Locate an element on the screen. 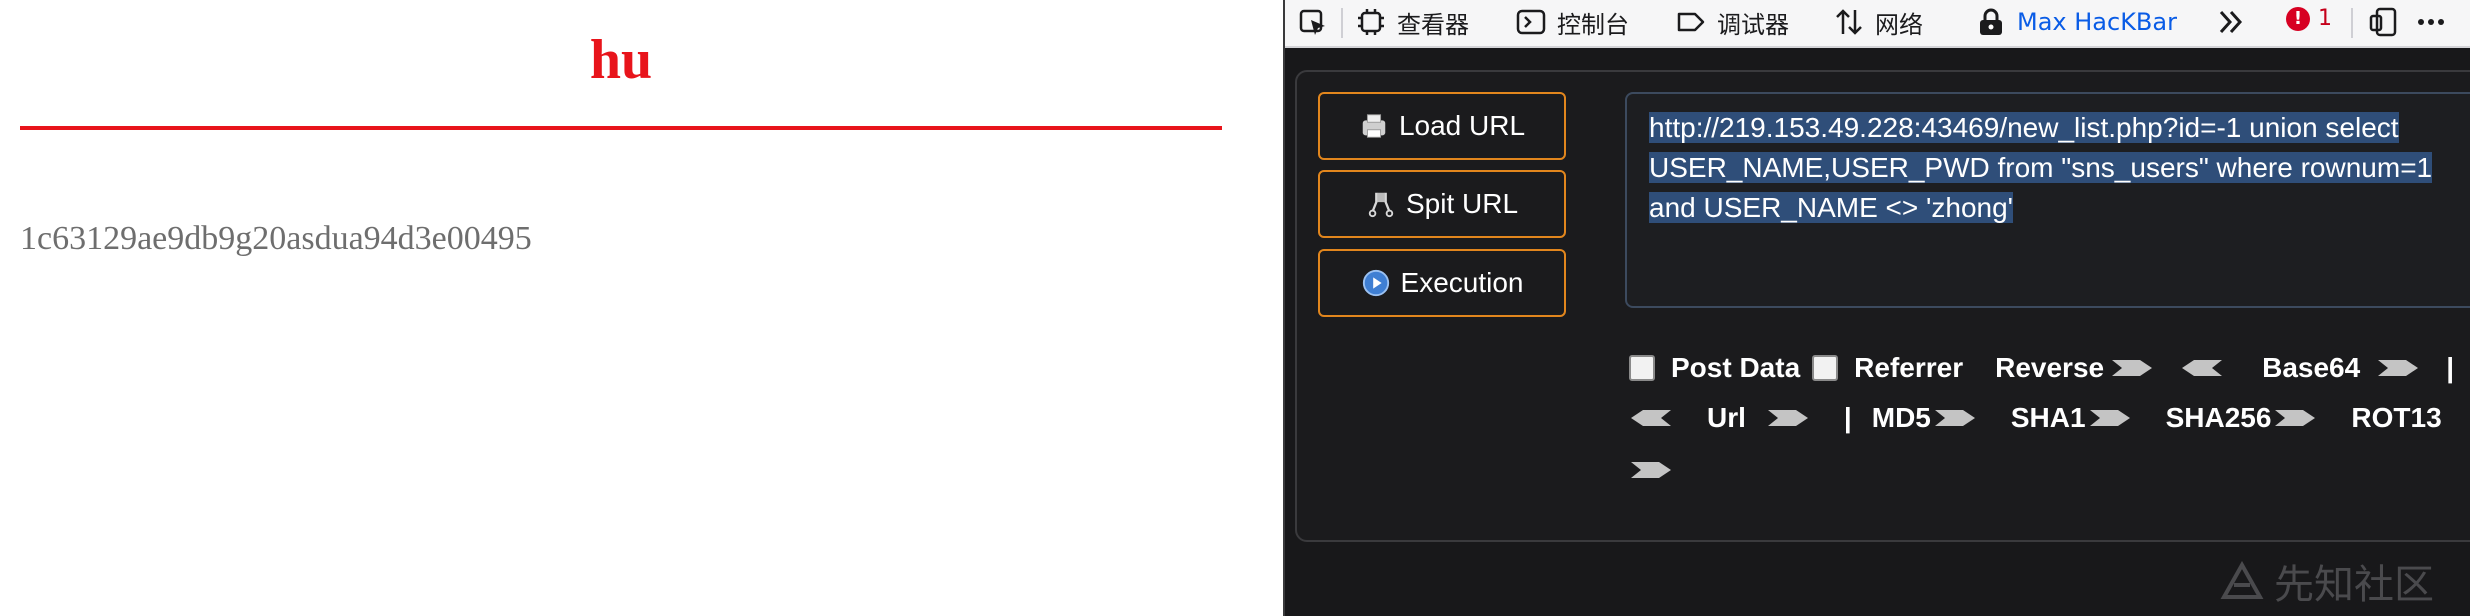  hackbar-options-row-2: Url | MD5 SHA1 SHA256 ROT13 is located at coordinates (2035, 418).